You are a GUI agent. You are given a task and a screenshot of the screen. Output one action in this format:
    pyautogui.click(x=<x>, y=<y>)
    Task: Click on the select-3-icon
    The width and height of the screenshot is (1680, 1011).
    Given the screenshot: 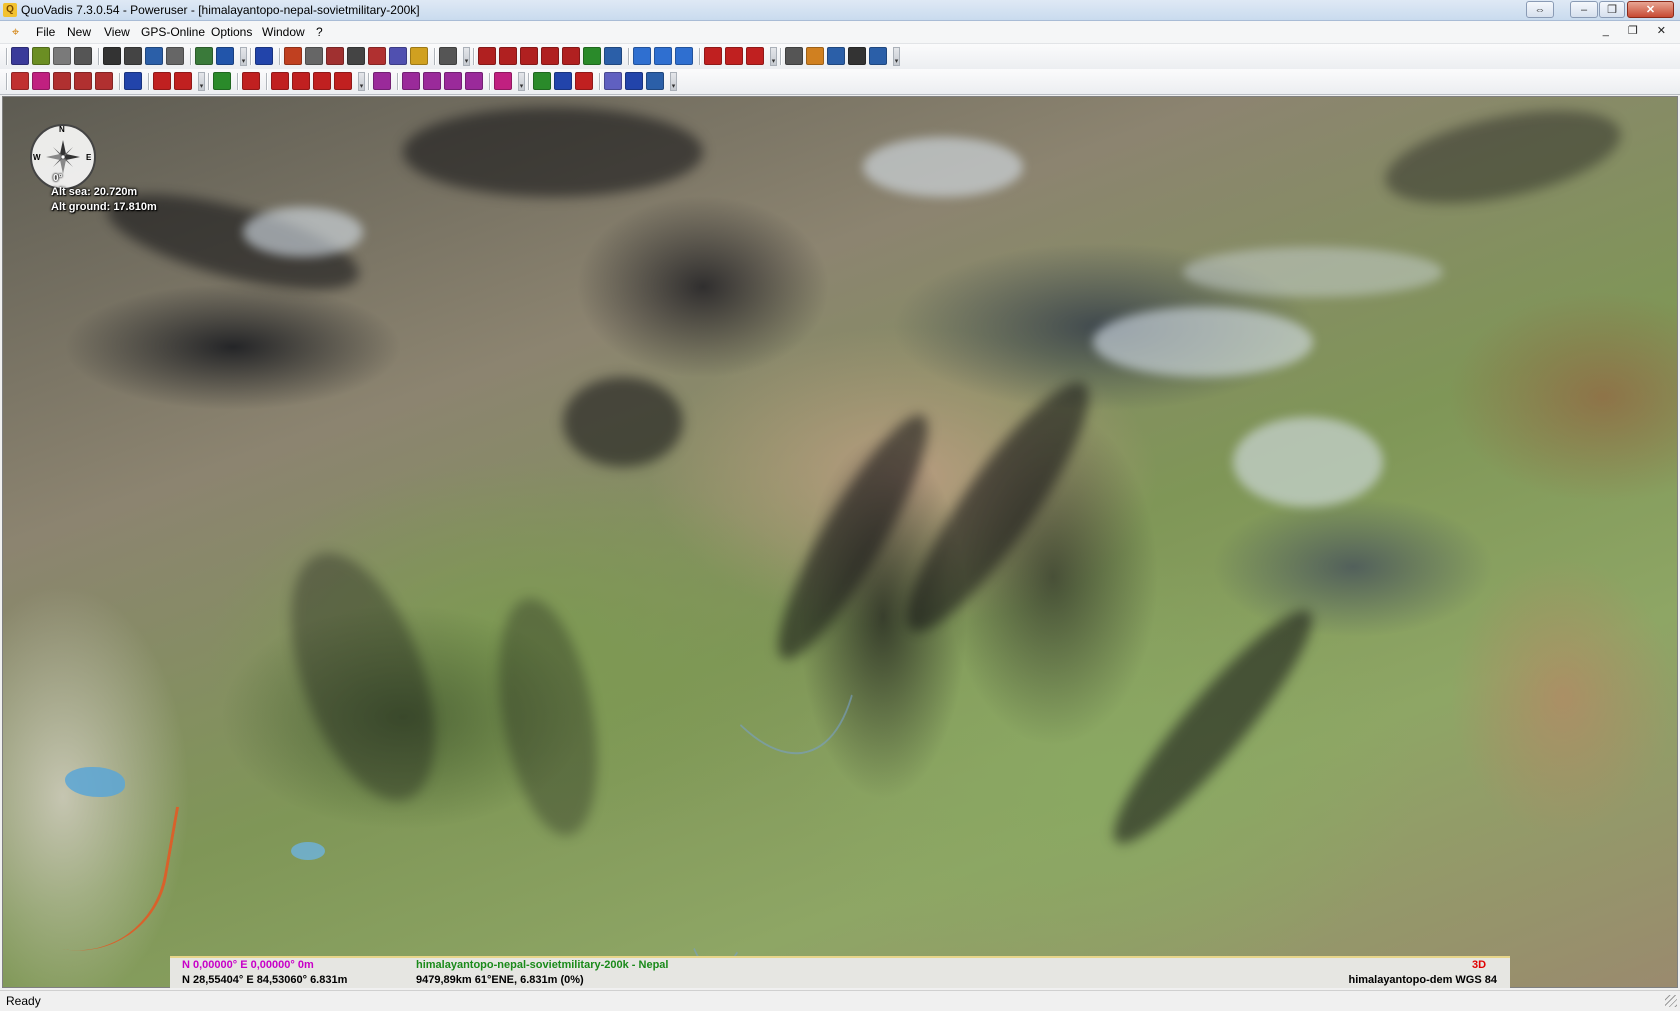 What is the action you would take?
    pyautogui.click(x=322, y=81)
    